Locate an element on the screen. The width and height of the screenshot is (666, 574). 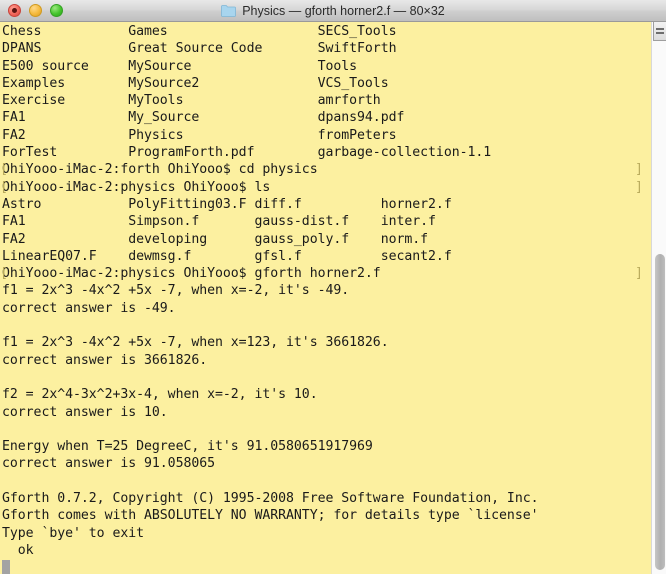
terminal-line: correct answer is 10. is located at coordinates (270, 412).